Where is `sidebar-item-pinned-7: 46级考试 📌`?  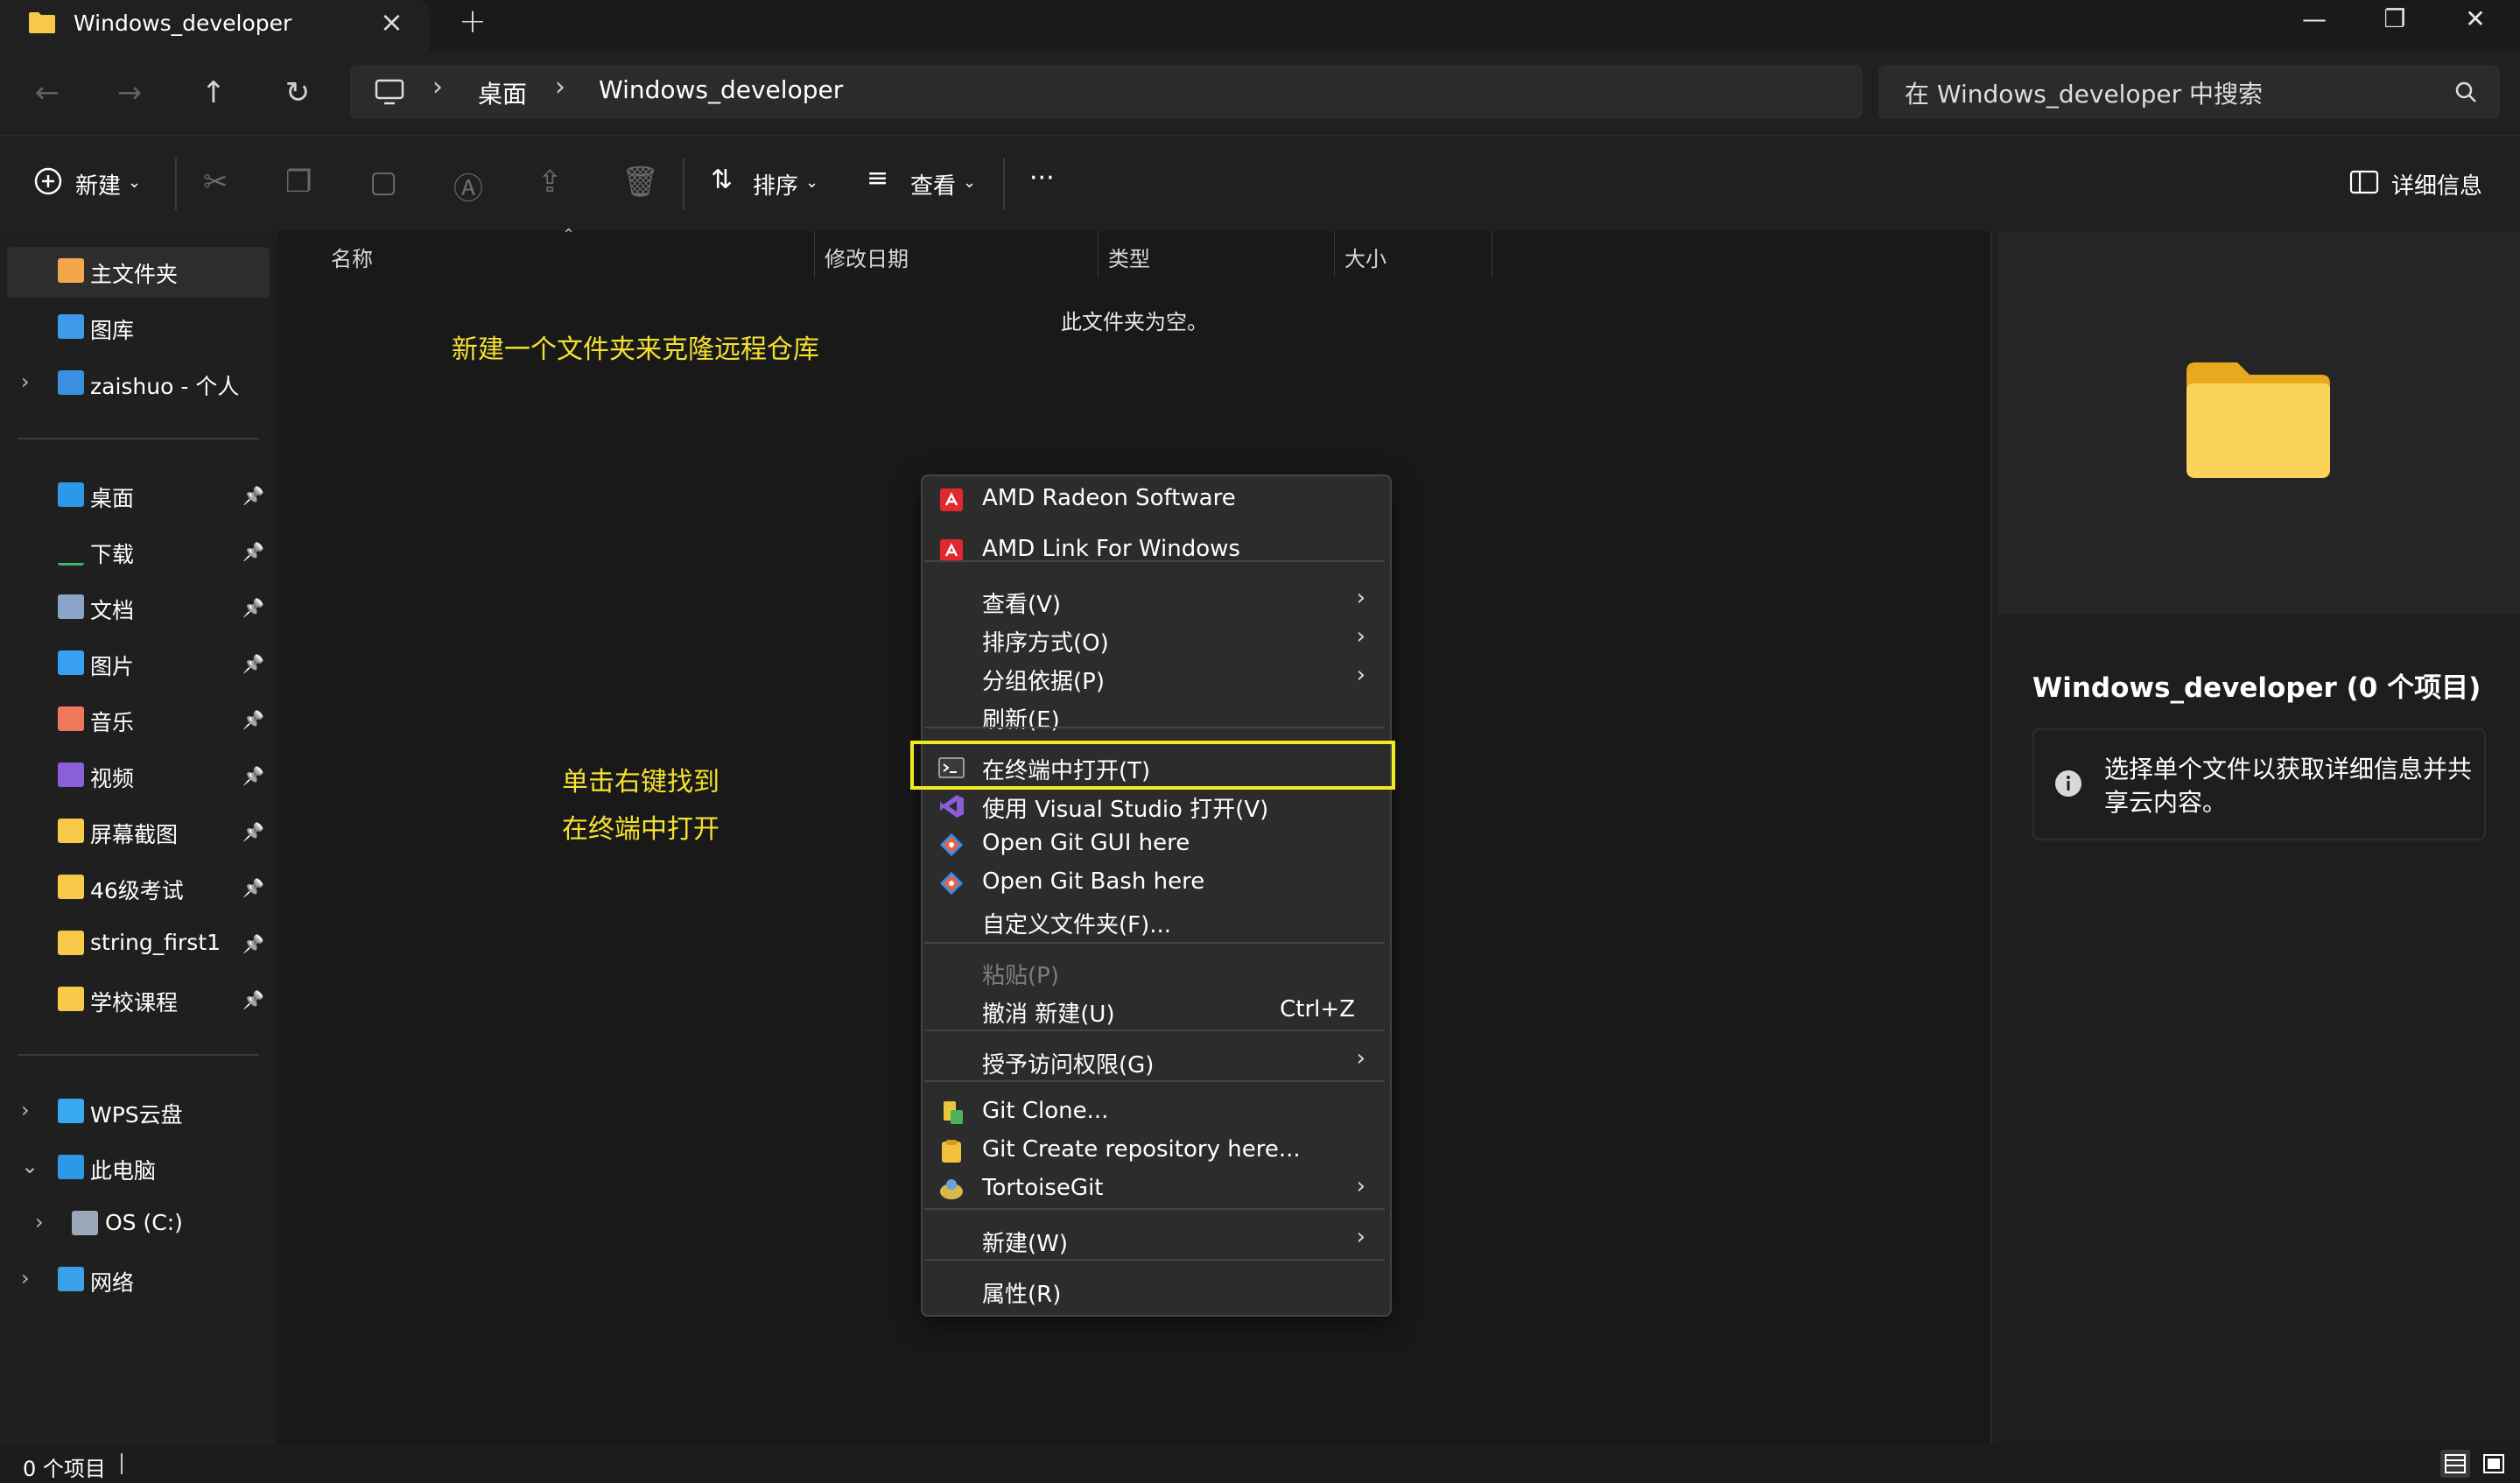
sidebar-item-pinned-7: 46级考试 📌 is located at coordinates (138, 888).